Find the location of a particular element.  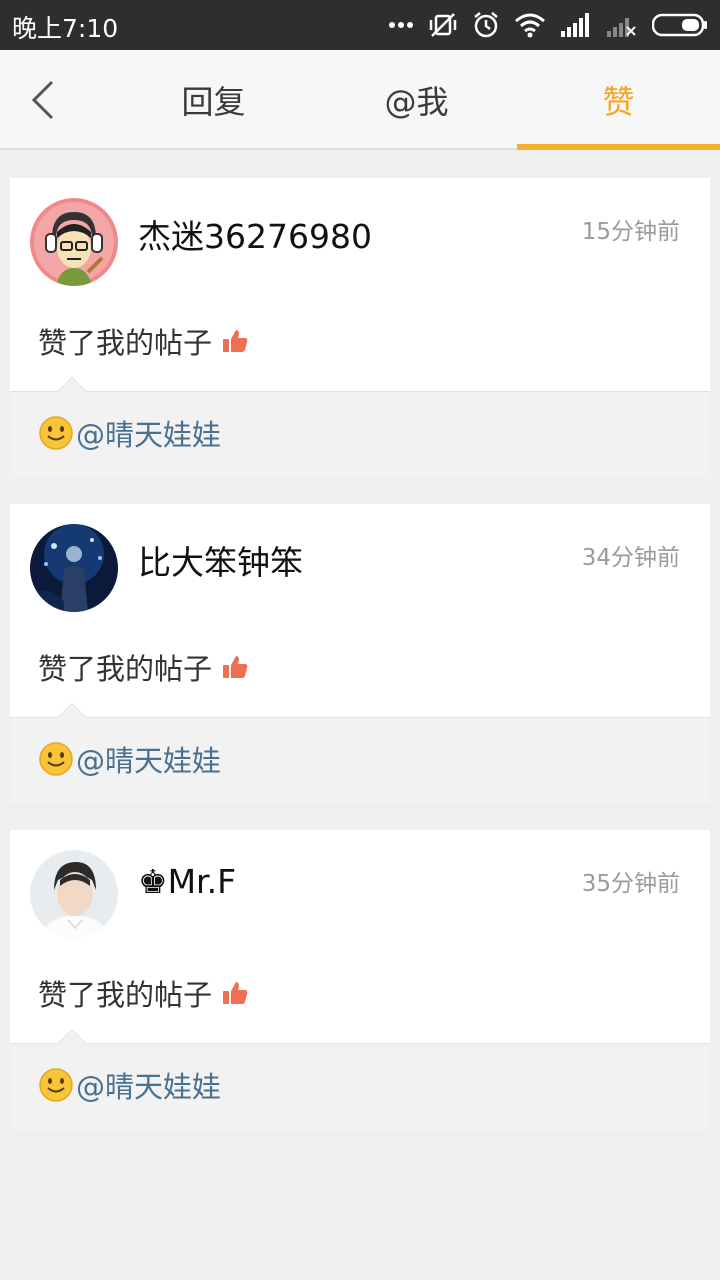

timestamp: 34分钟前 is located at coordinates (630, 558).